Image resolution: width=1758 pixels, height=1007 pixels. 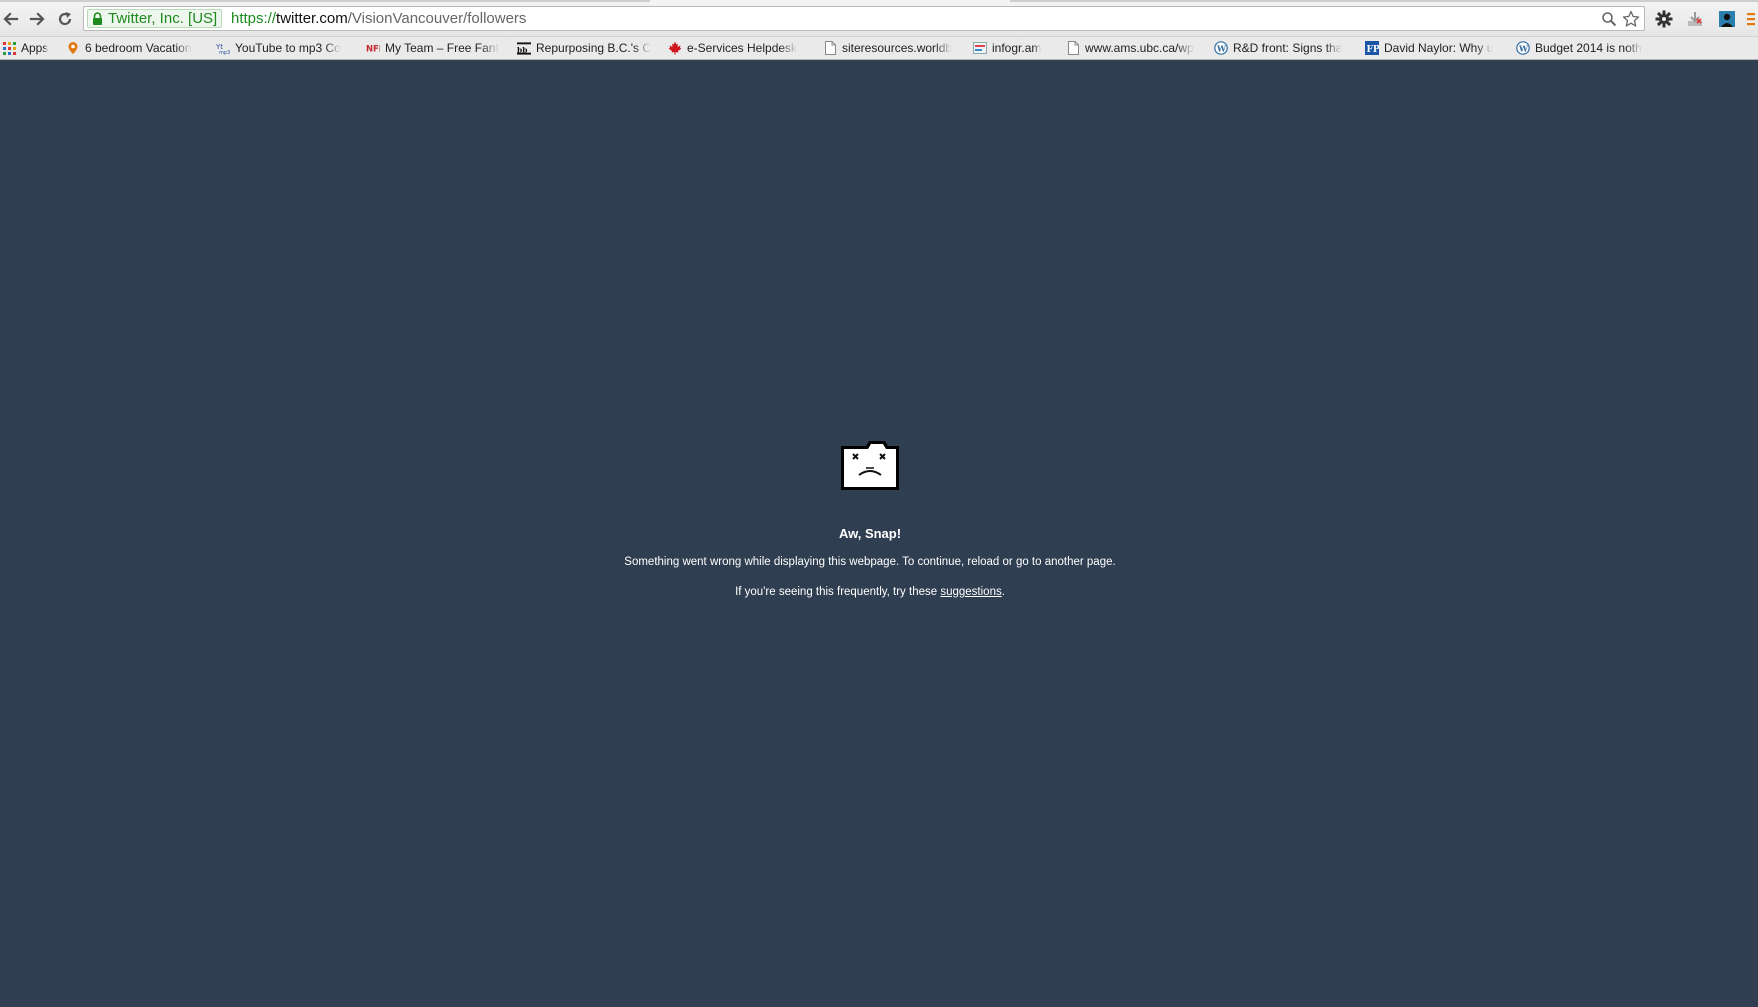 I want to click on bookmark-budget-2014: W Budget 2014 is noth, so click(x=1584, y=48).